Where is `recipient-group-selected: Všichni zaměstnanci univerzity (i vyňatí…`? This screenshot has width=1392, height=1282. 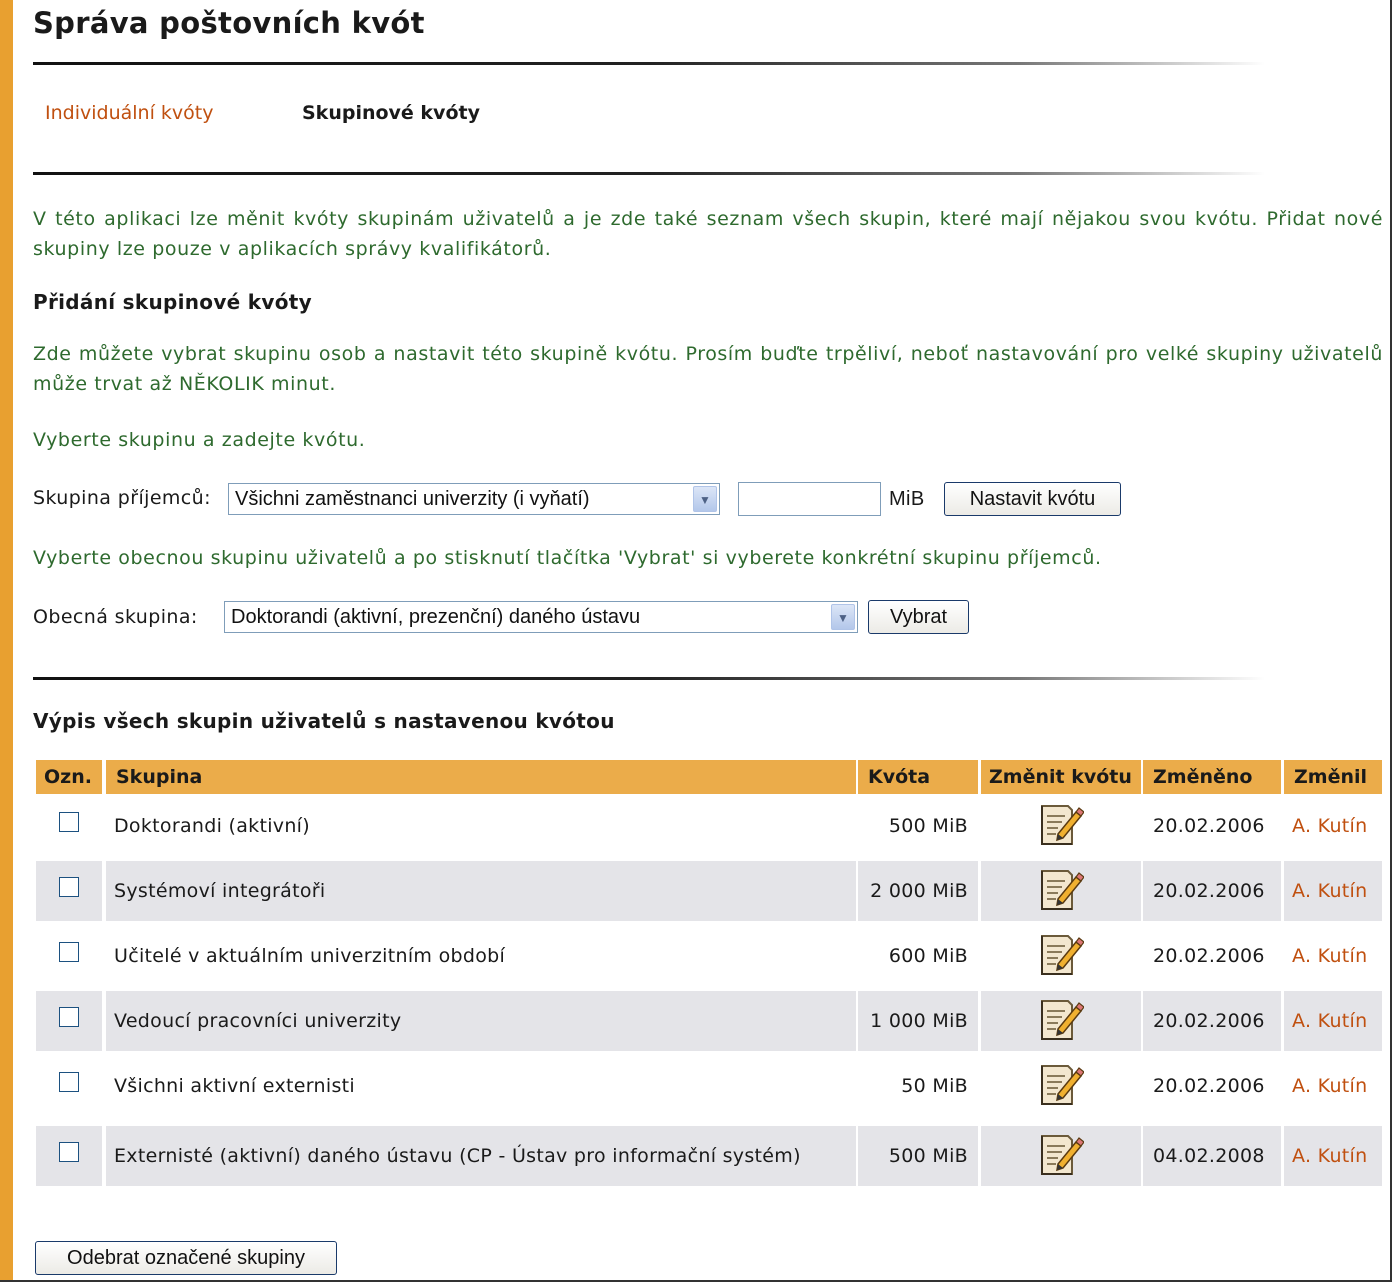
recipient-group-selected: Všichni zaměstnanci univerzity (i vyňatí… is located at coordinates (412, 499).